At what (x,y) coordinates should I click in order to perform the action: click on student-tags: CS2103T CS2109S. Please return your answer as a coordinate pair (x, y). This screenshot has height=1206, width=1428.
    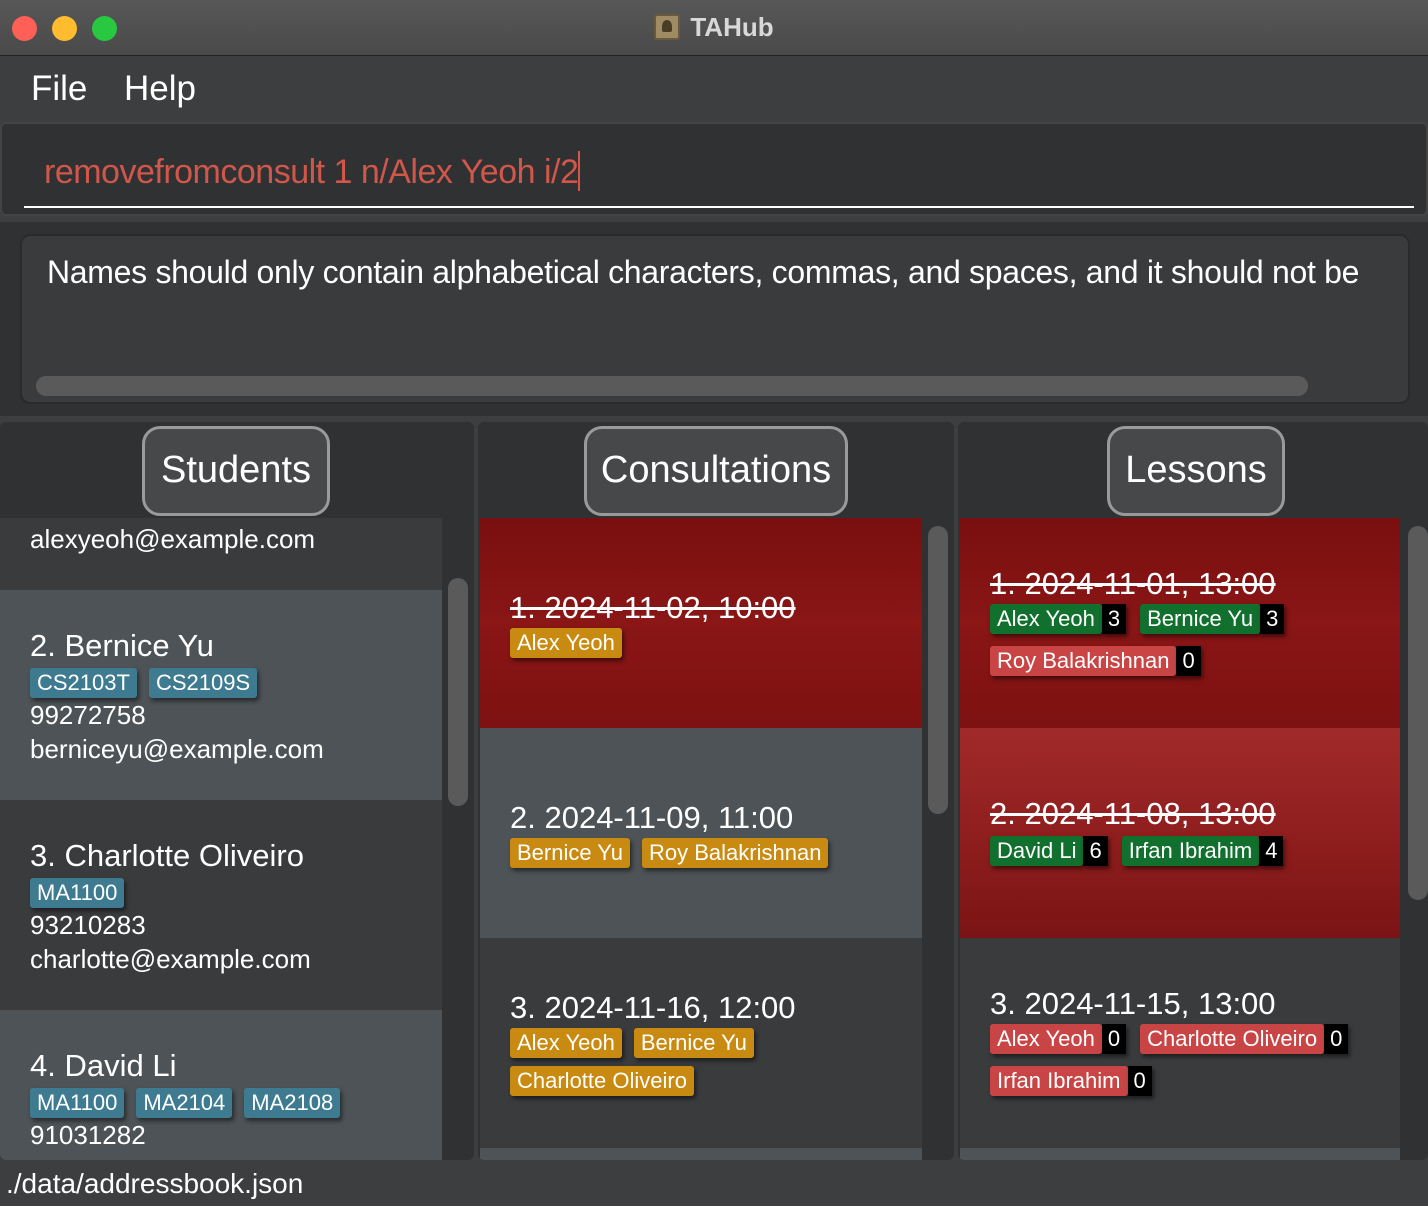
    Looking at the image, I should click on (149, 683).